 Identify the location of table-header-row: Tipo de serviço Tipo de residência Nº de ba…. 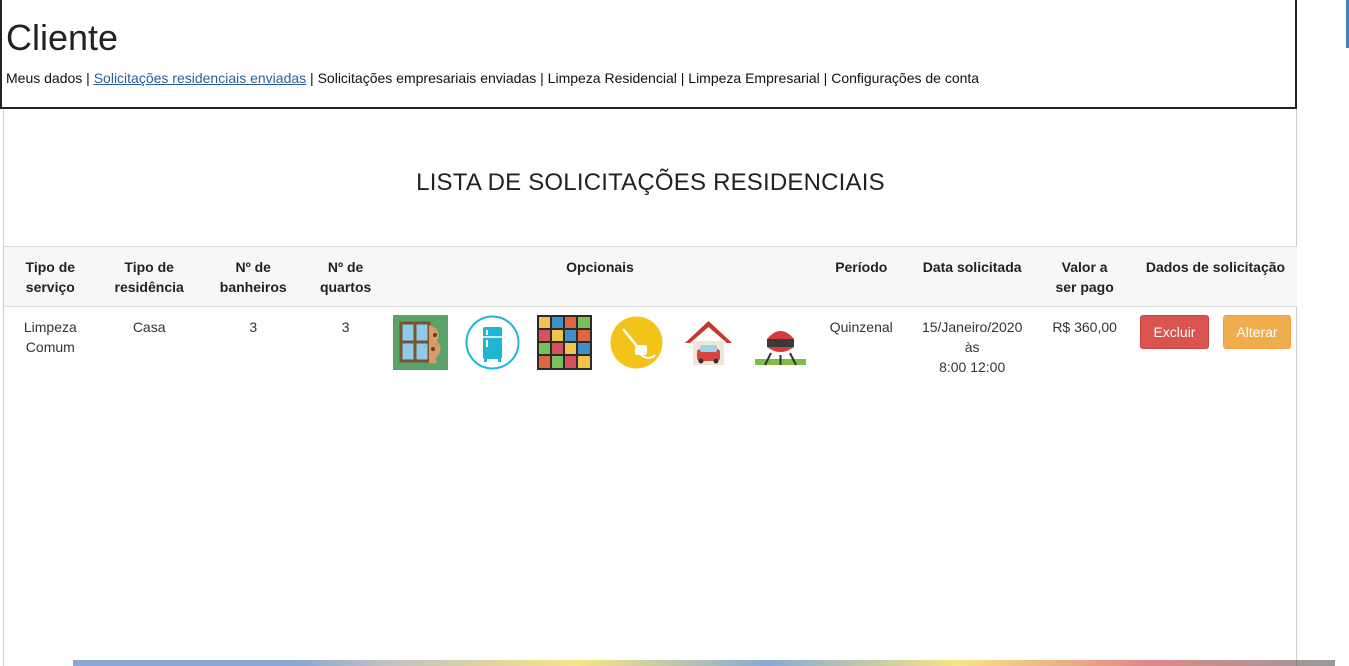
(650, 276).